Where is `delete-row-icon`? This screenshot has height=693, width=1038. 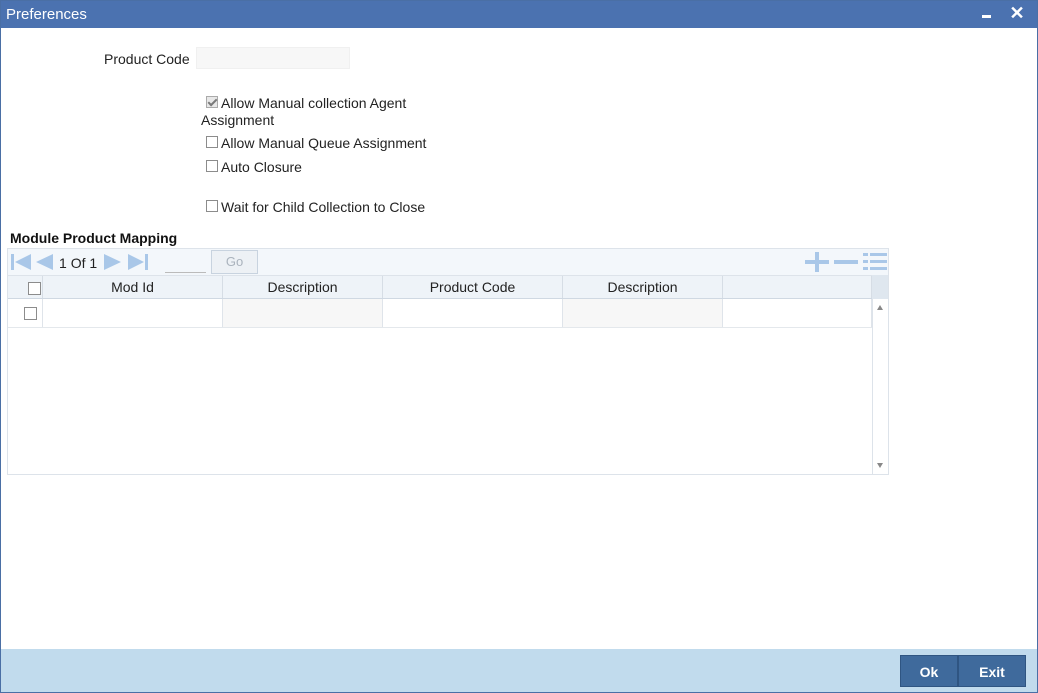 delete-row-icon is located at coordinates (846, 262).